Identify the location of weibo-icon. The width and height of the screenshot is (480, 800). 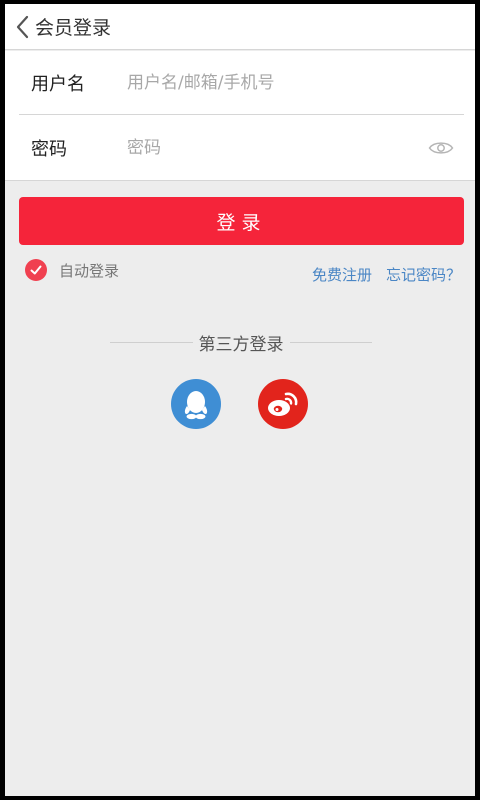
(283, 404).